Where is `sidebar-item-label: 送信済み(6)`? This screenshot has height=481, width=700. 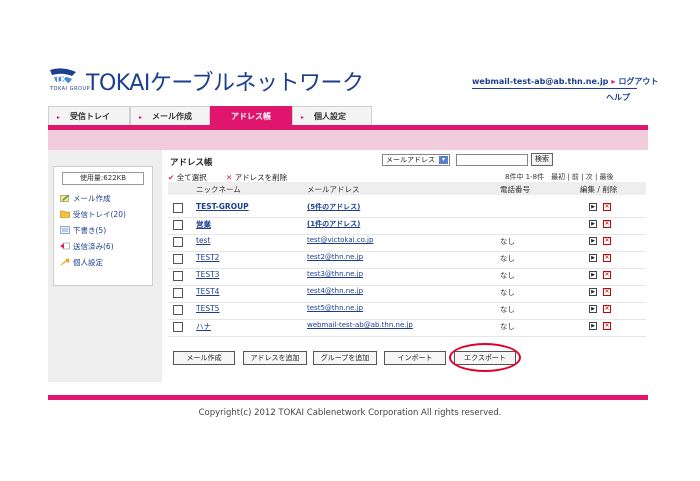
sidebar-item-label: 送信済み(6) is located at coordinates (93, 246).